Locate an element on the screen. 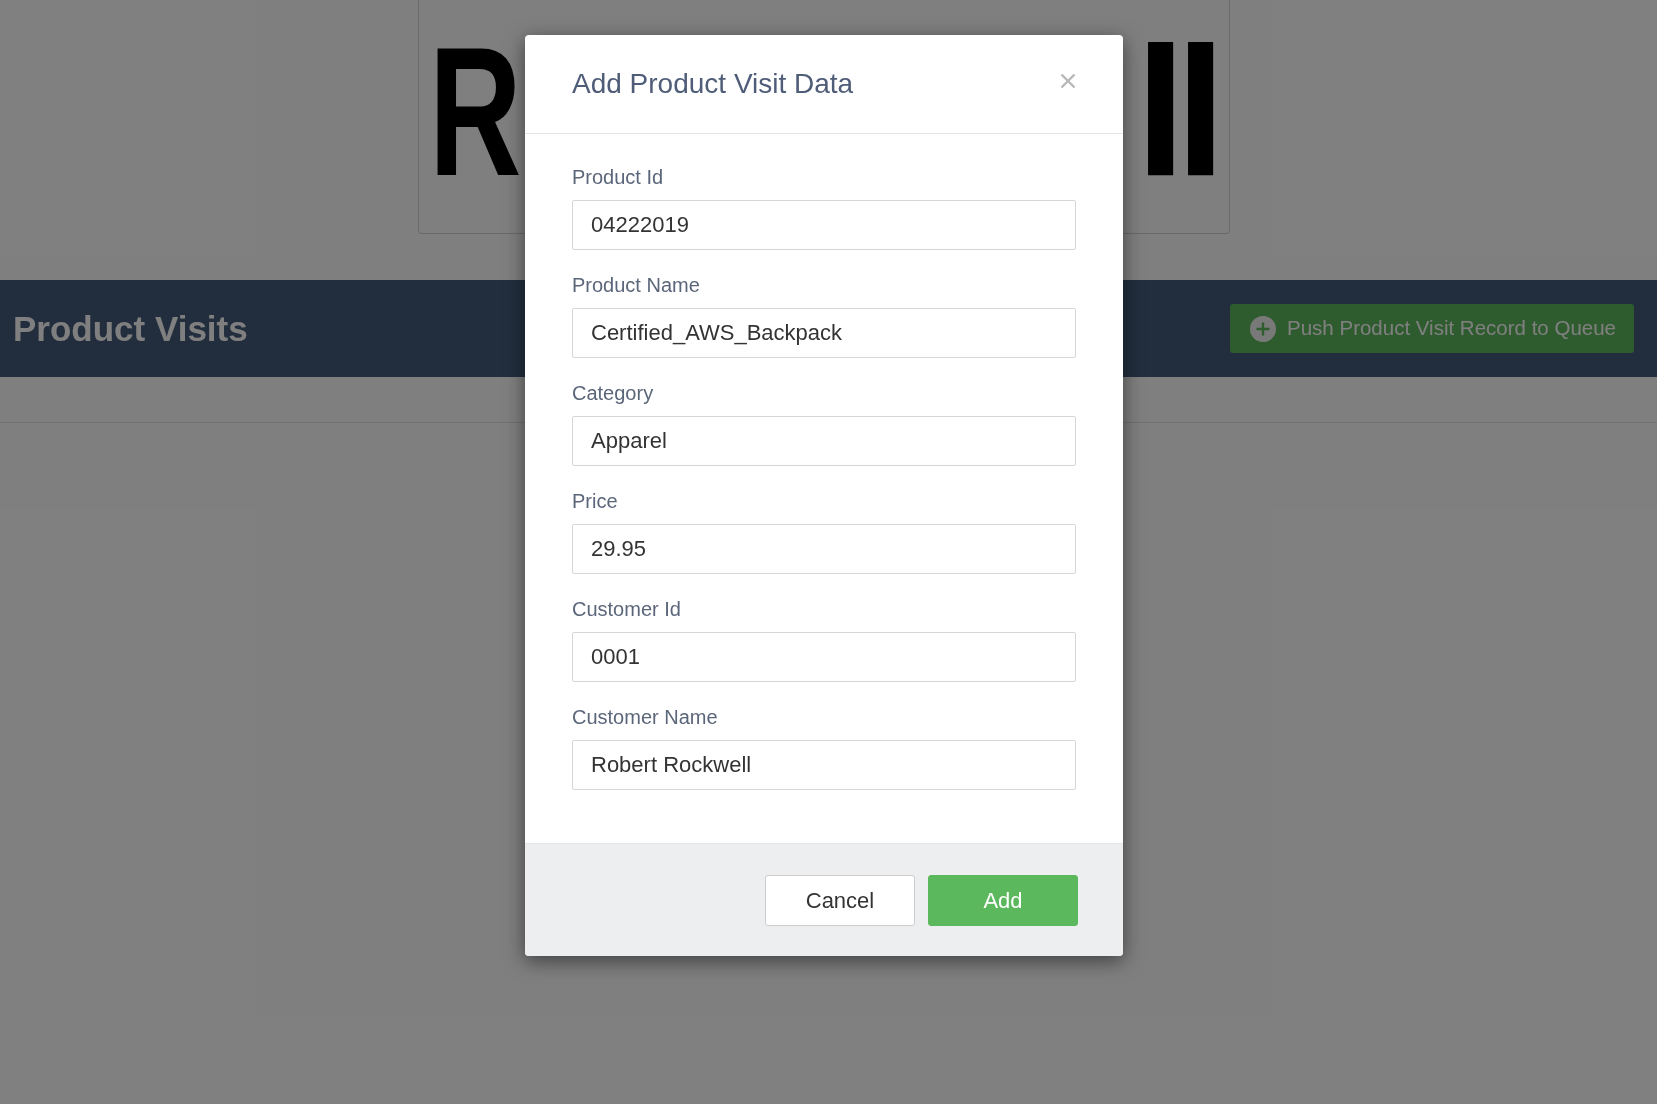  input-field: Certified_AWS_Backpack is located at coordinates (824, 333).